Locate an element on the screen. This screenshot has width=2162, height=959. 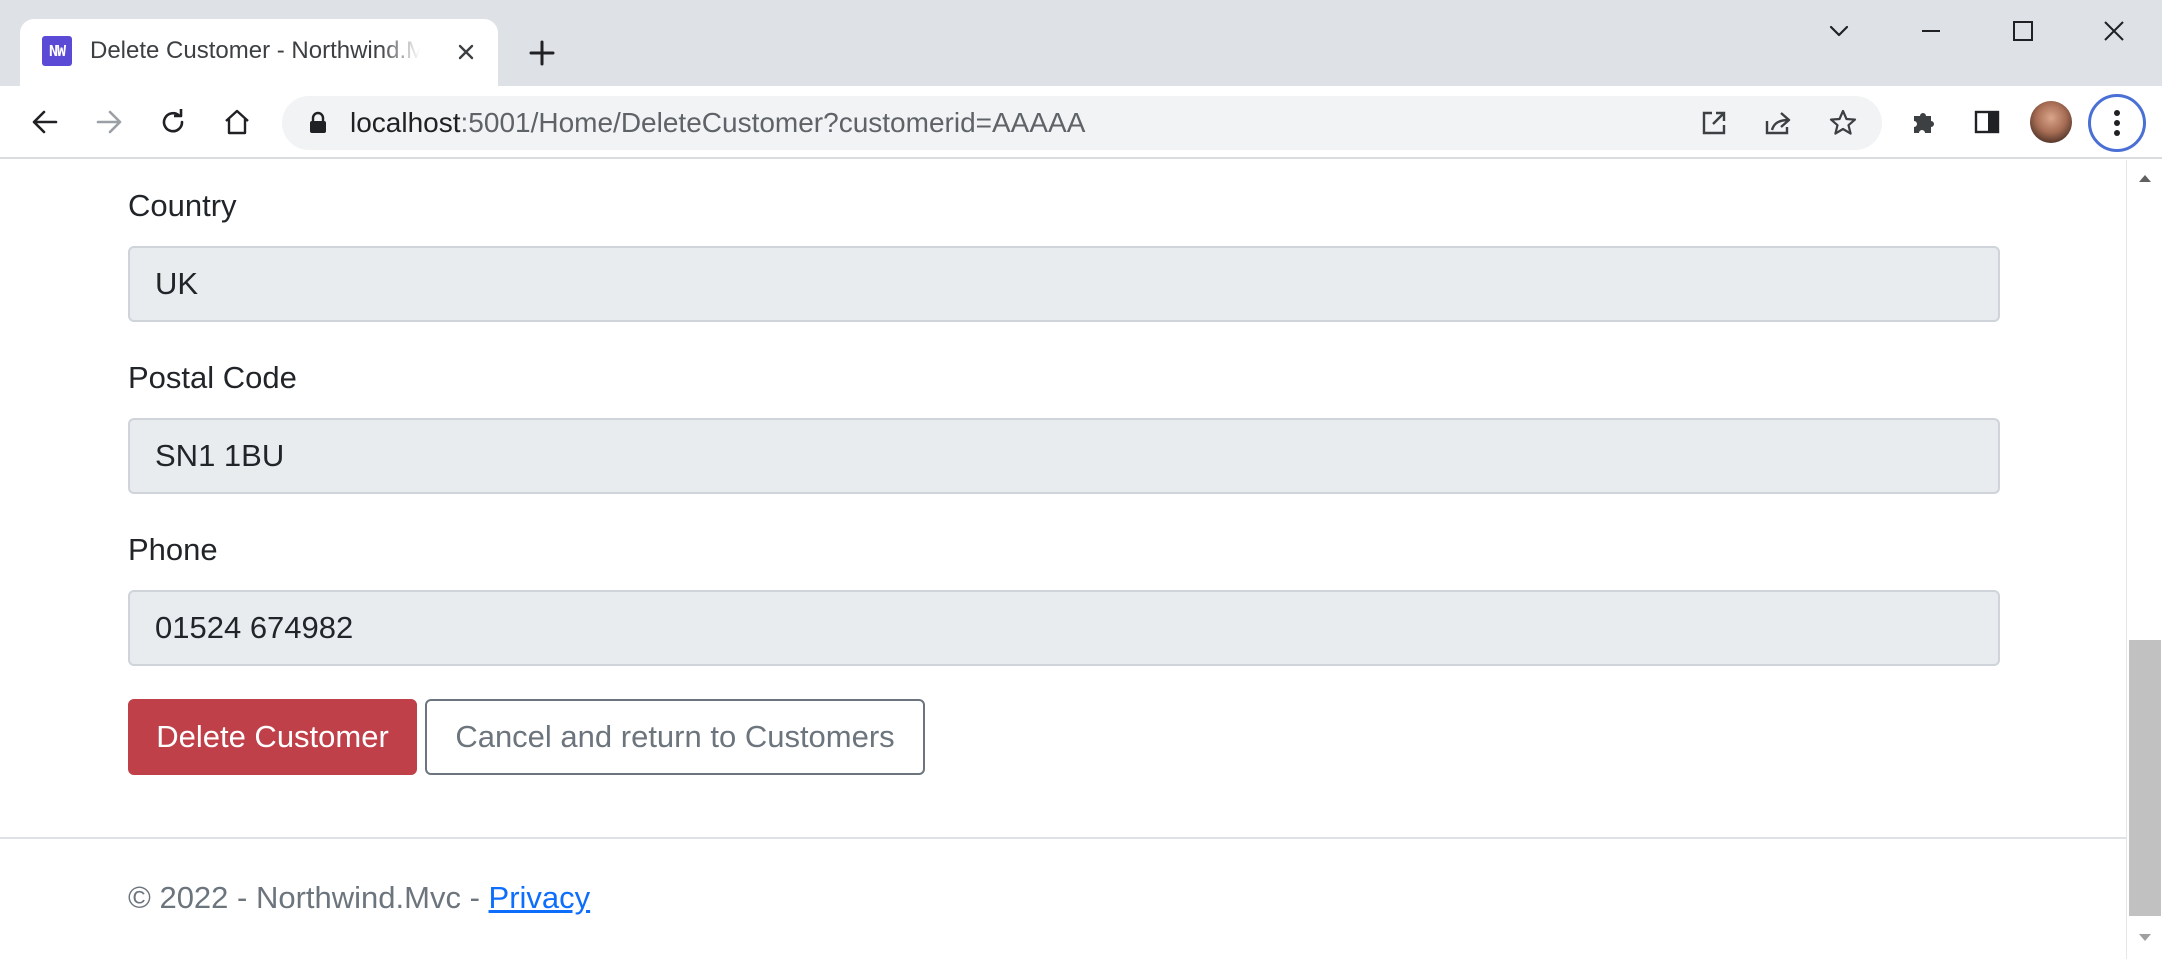
postal-code-field is located at coordinates (1064, 456).